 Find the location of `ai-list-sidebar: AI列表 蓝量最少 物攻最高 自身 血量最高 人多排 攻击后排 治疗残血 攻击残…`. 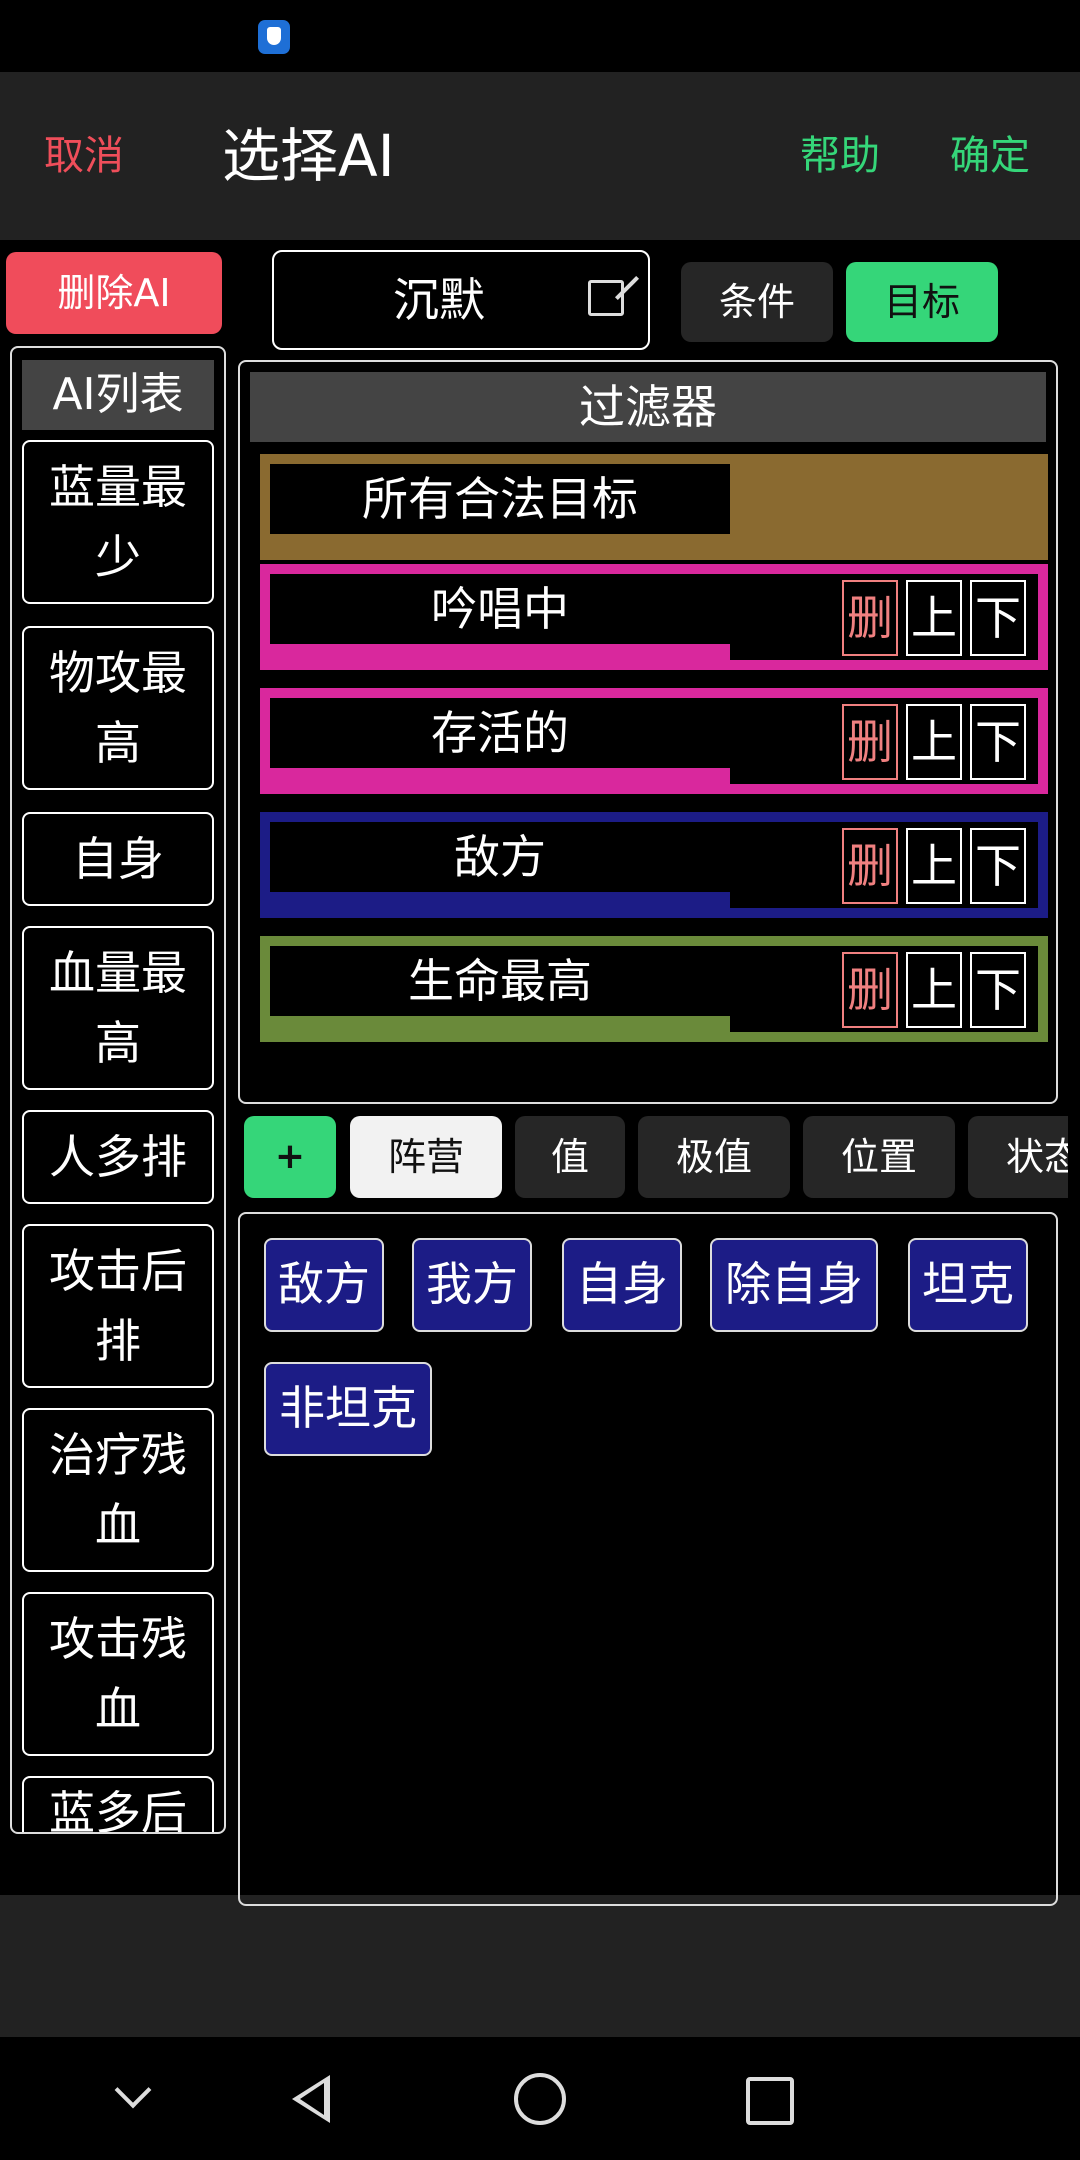

ai-list-sidebar: AI列表 蓝量最少 物攻最高 自身 血量最高 人多排 攻击后排 治疗残血 攻击残… is located at coordinates (118, 1090).